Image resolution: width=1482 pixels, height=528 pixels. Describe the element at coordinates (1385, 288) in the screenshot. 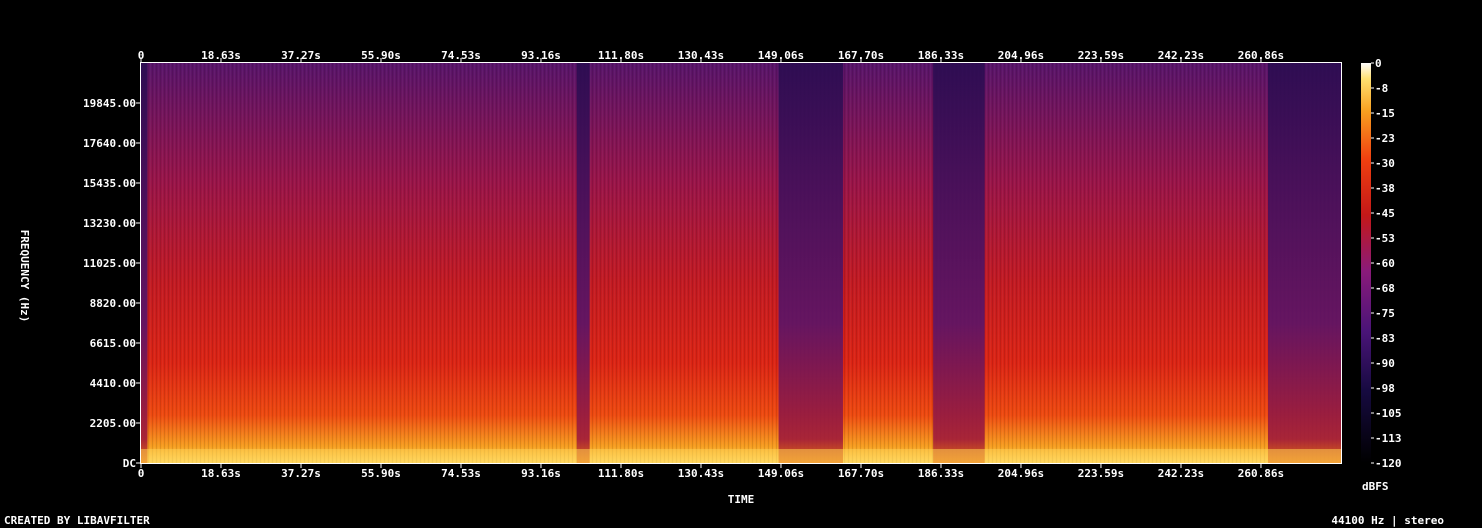

I see `colorbar-tick-label-9: -68` at that location.